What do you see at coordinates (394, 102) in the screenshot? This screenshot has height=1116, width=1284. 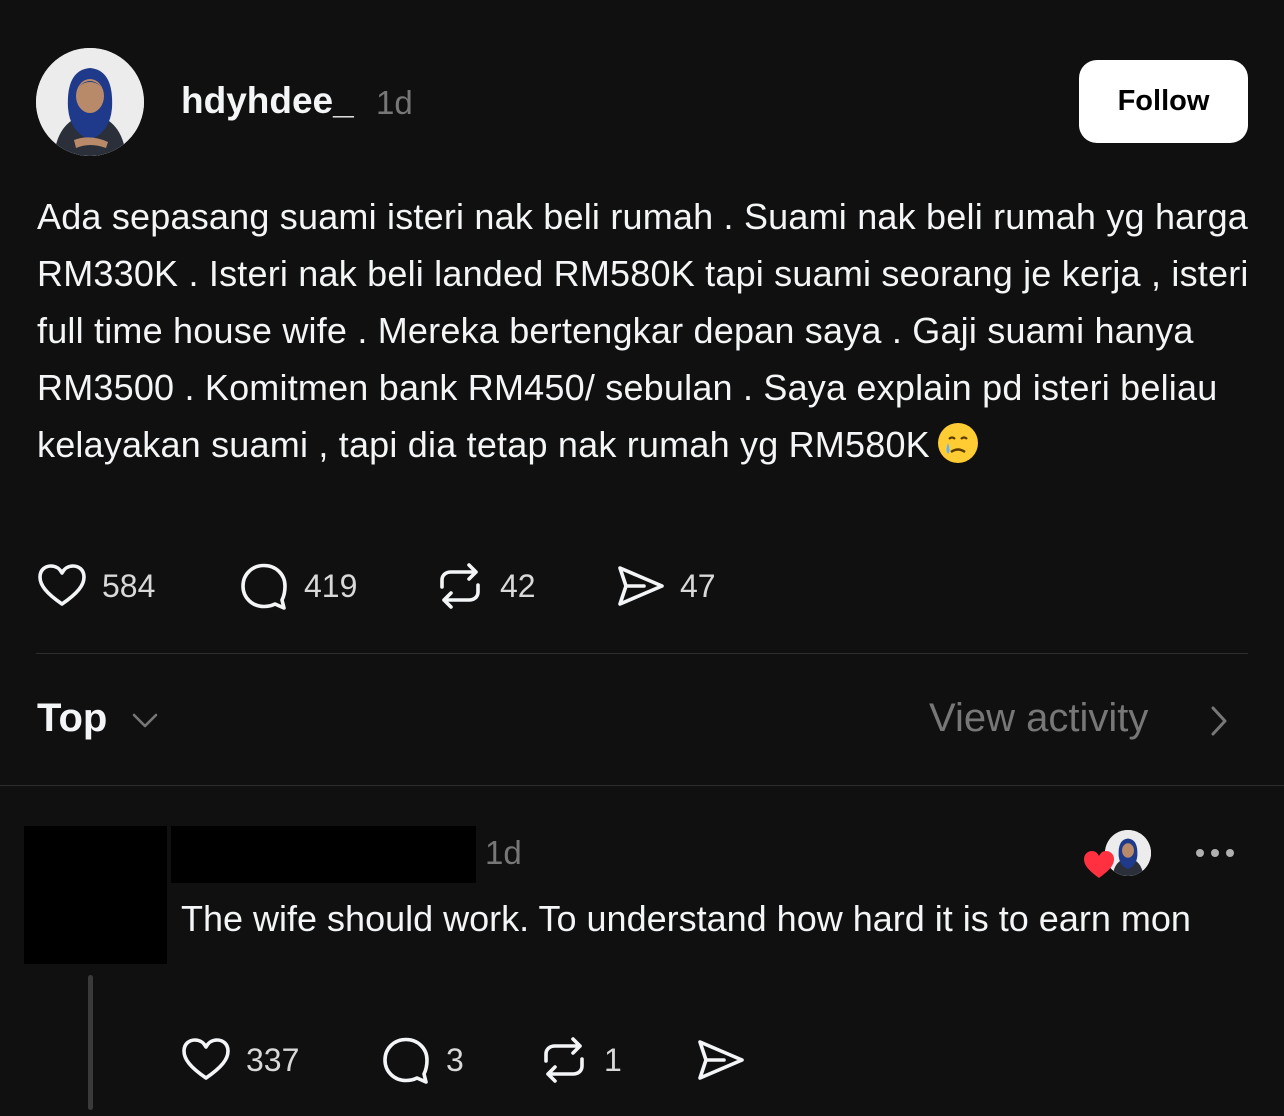 I see `post-time: 1d` at bounding box center [394, 102].